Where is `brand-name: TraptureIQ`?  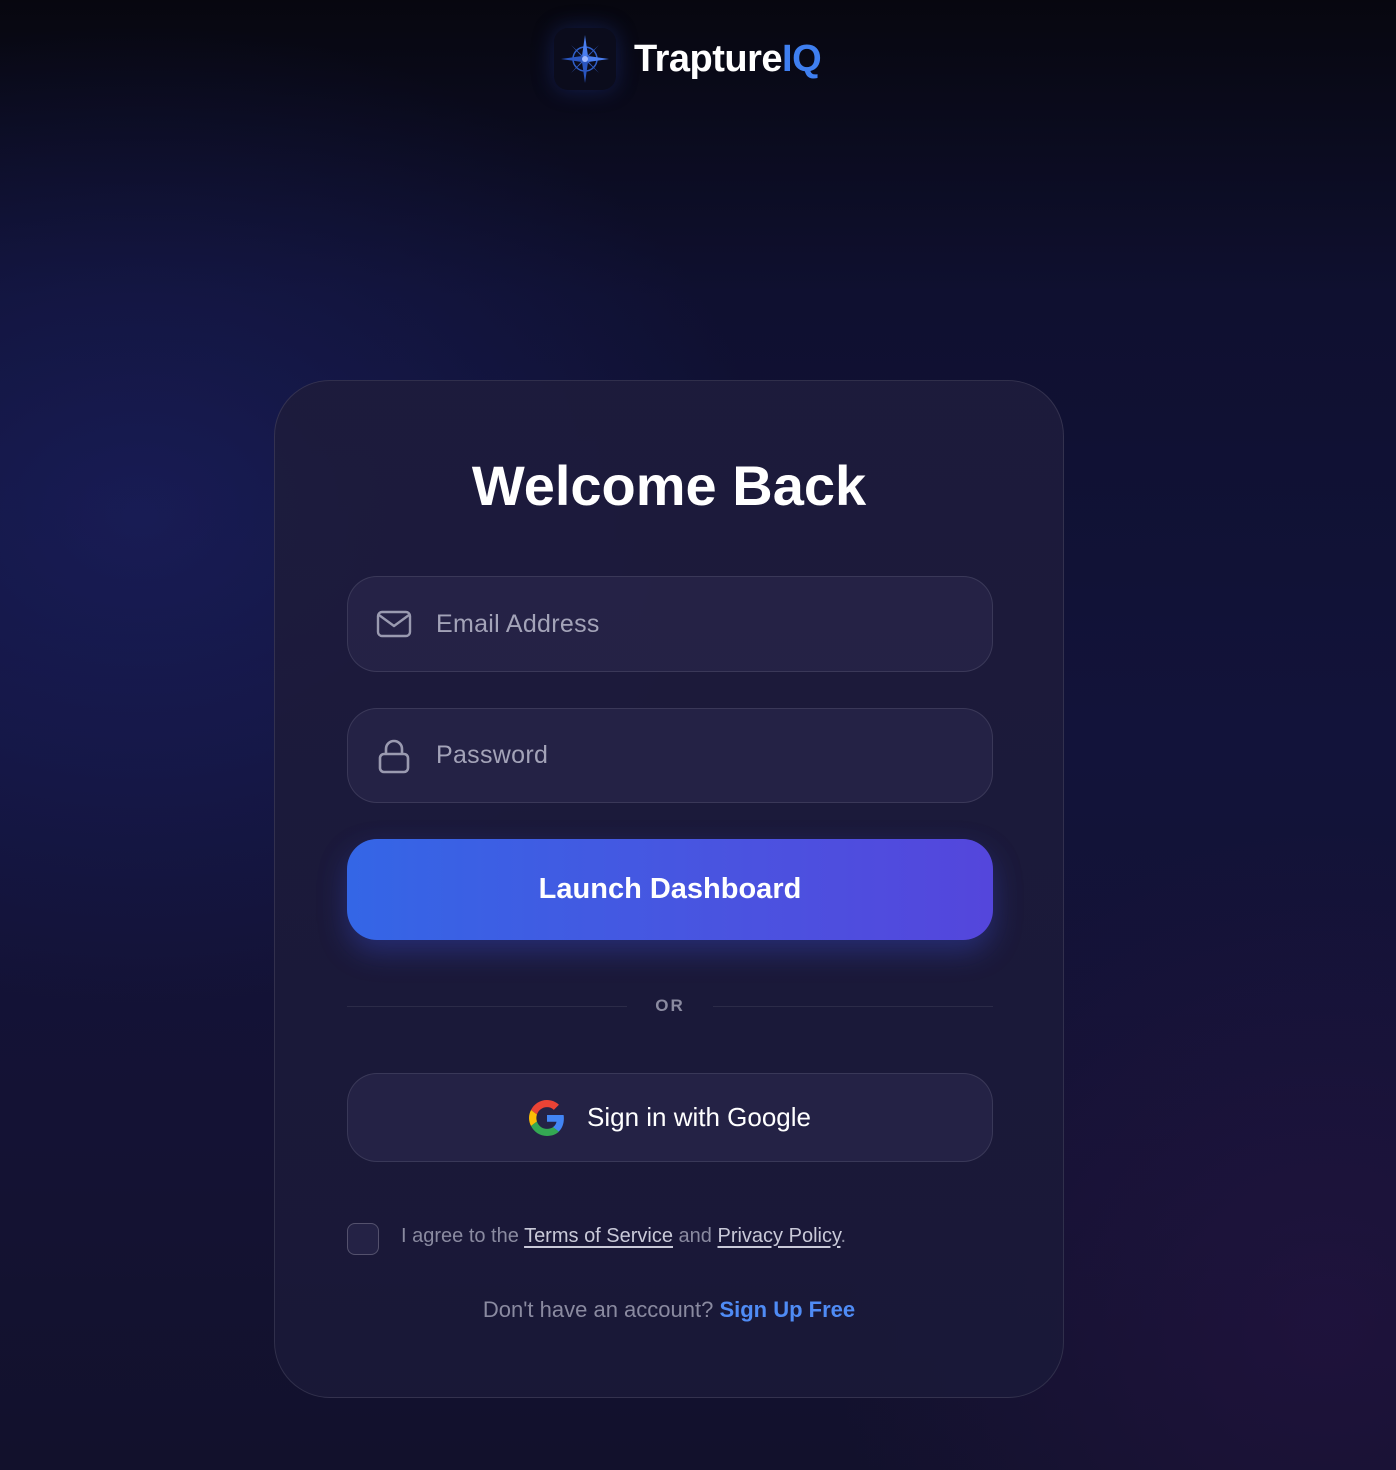 brand-name: TraptureIQ is located at coordinates (728, 59).